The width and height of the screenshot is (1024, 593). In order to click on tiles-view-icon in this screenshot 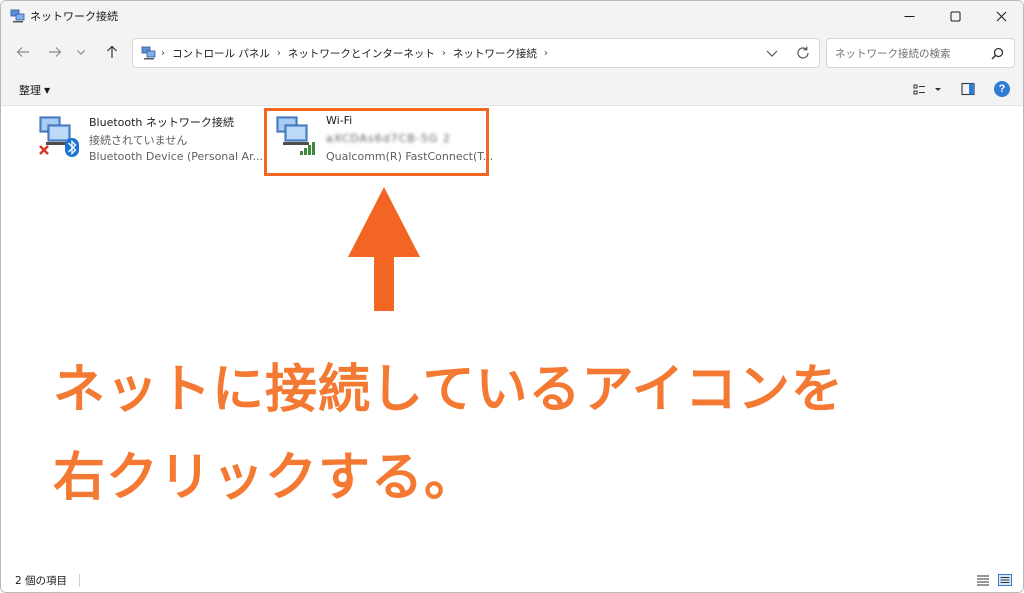, I will do `click(1005, 580)`.